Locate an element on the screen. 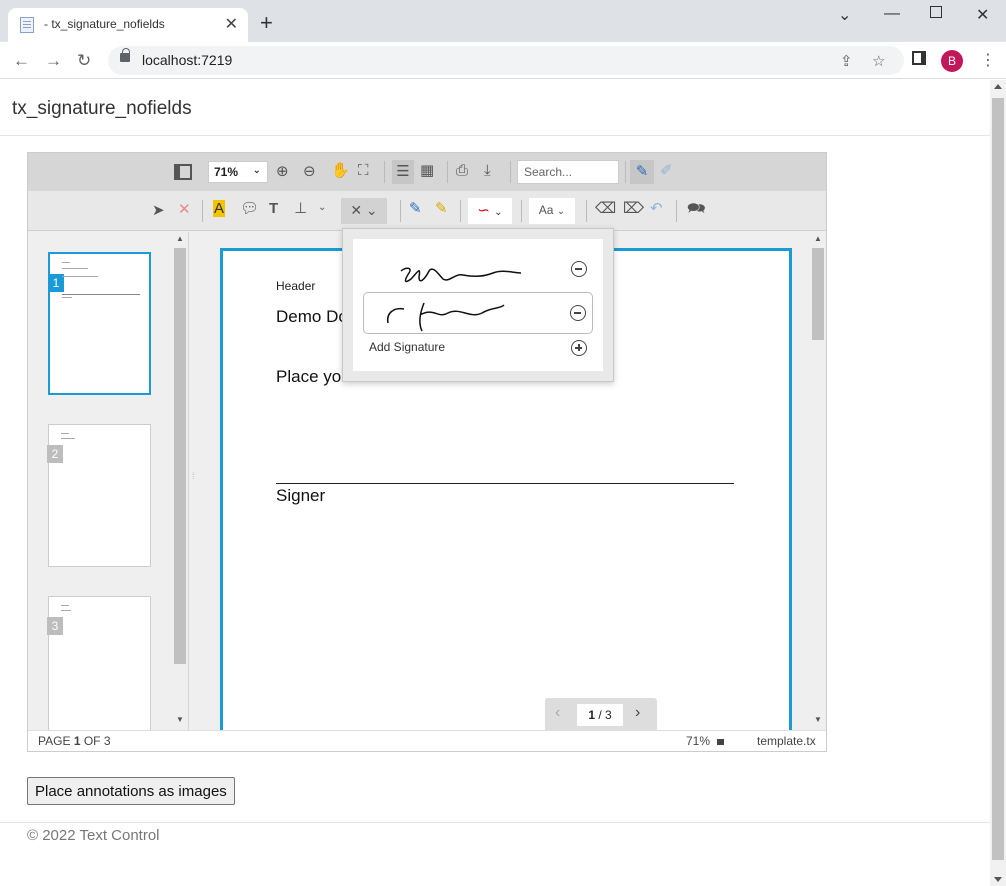 This screenshot has height=886, width=1006. thumbnail-number: 2 is located at coordinates (55, 454).